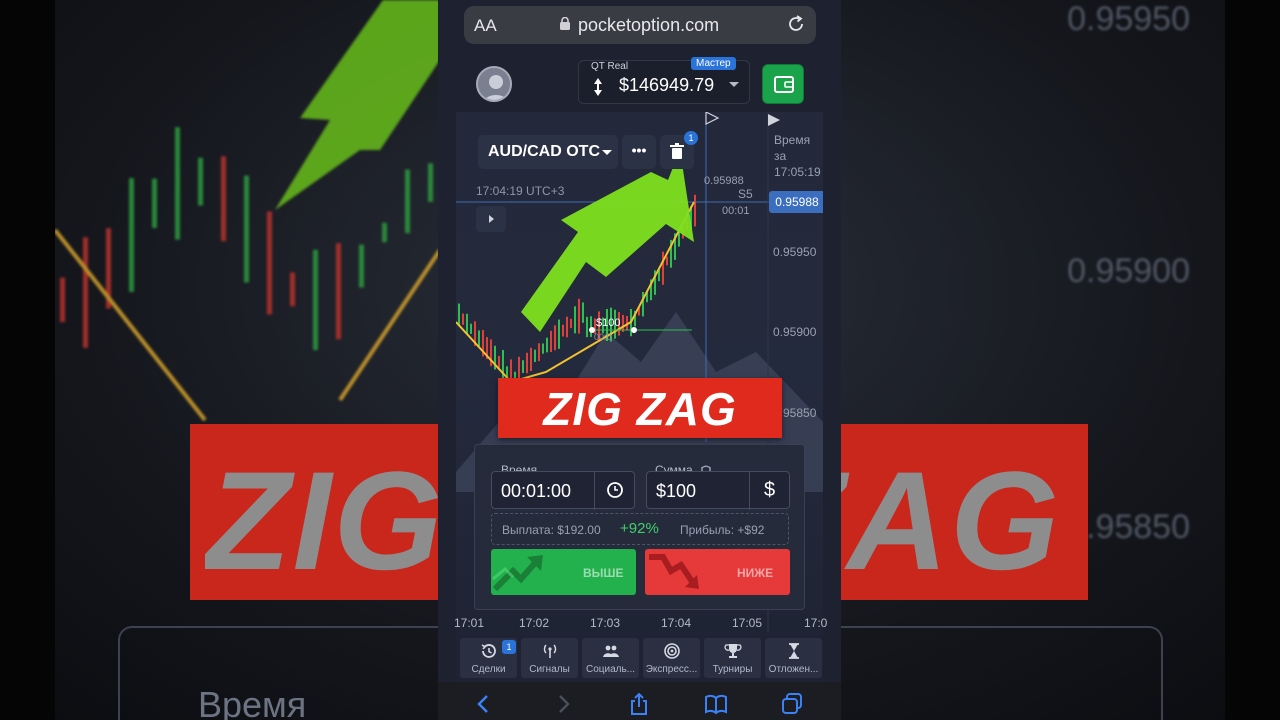 This screenshot has height=720, width=1280. What do you see at coordinates (672, 651) in the screenshot?
I see `target-icon` at bounding box center [672, 651].